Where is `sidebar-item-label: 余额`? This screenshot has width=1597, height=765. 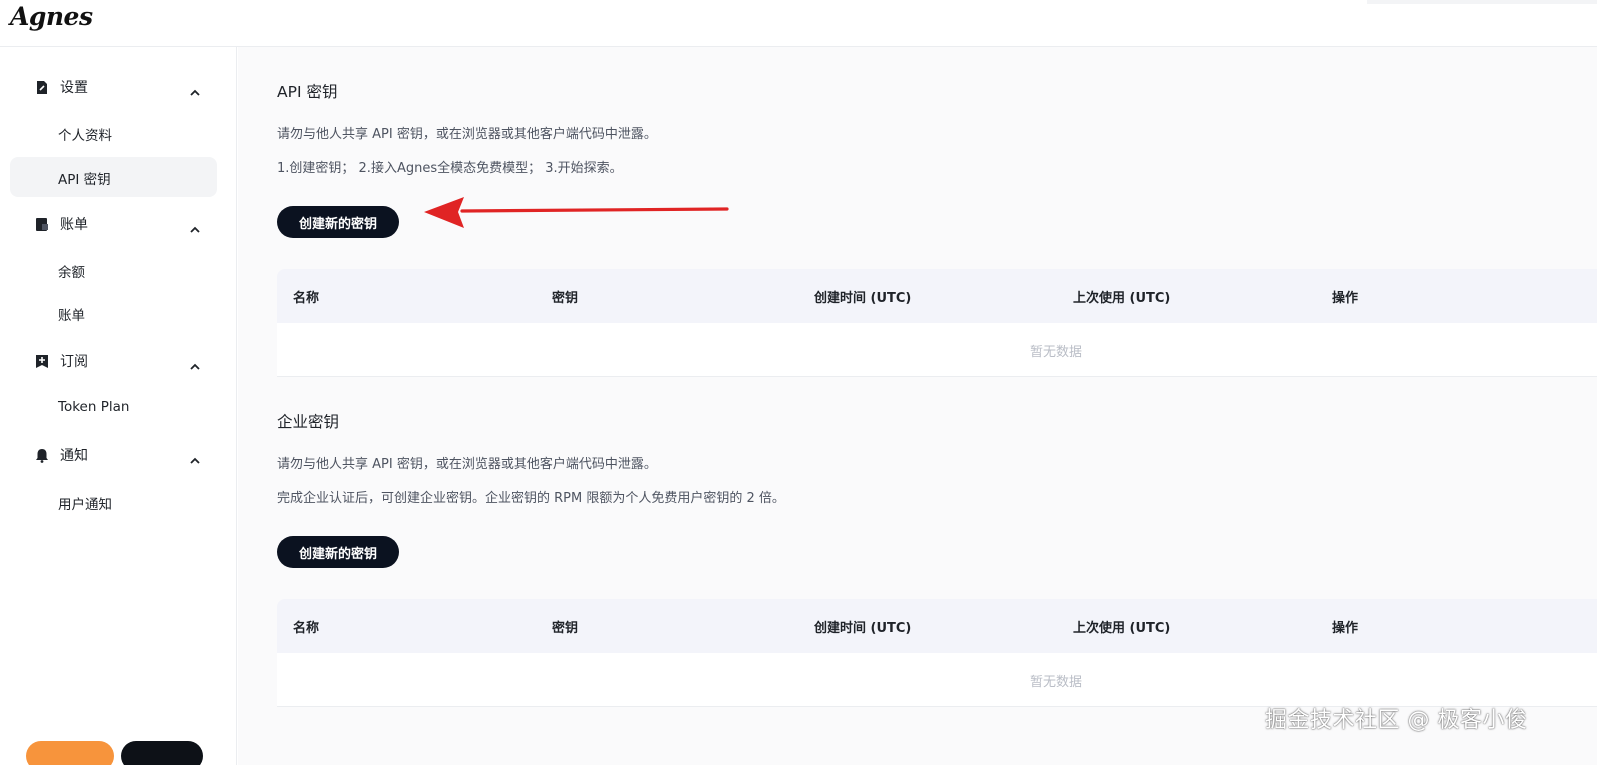
sidebar-item-label: 余额 is located at coordinates (71, 273).